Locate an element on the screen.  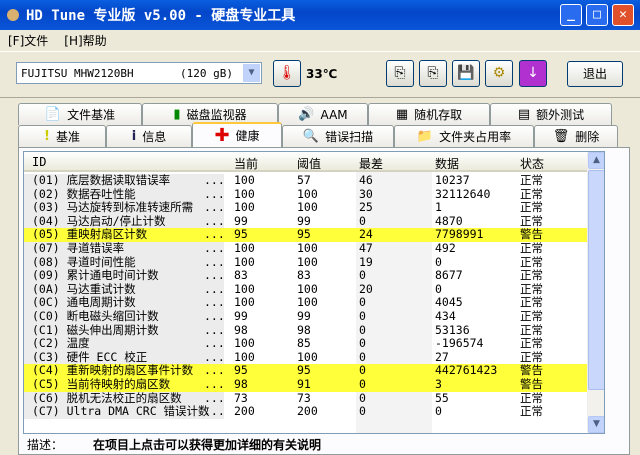
scroll-down-button: ▼ is located at coordinates (596, 424).